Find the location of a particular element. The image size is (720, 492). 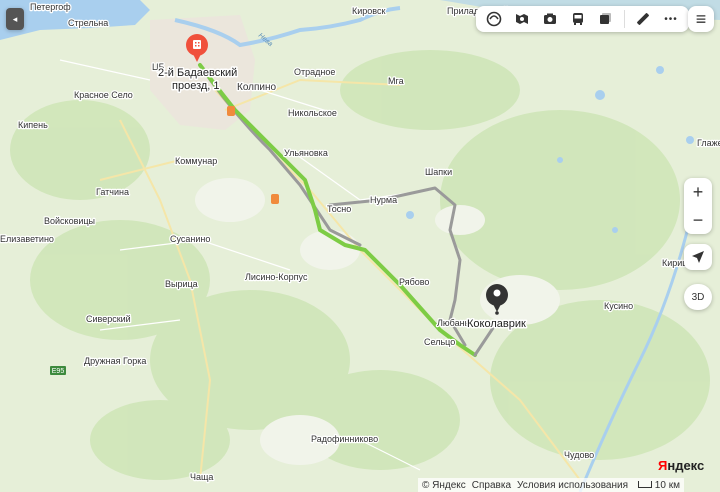

traffic-button is located at coordinates (494, 19).